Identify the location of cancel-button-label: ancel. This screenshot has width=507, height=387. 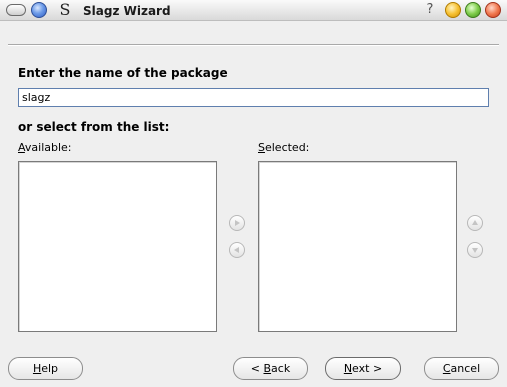
(465, 368).